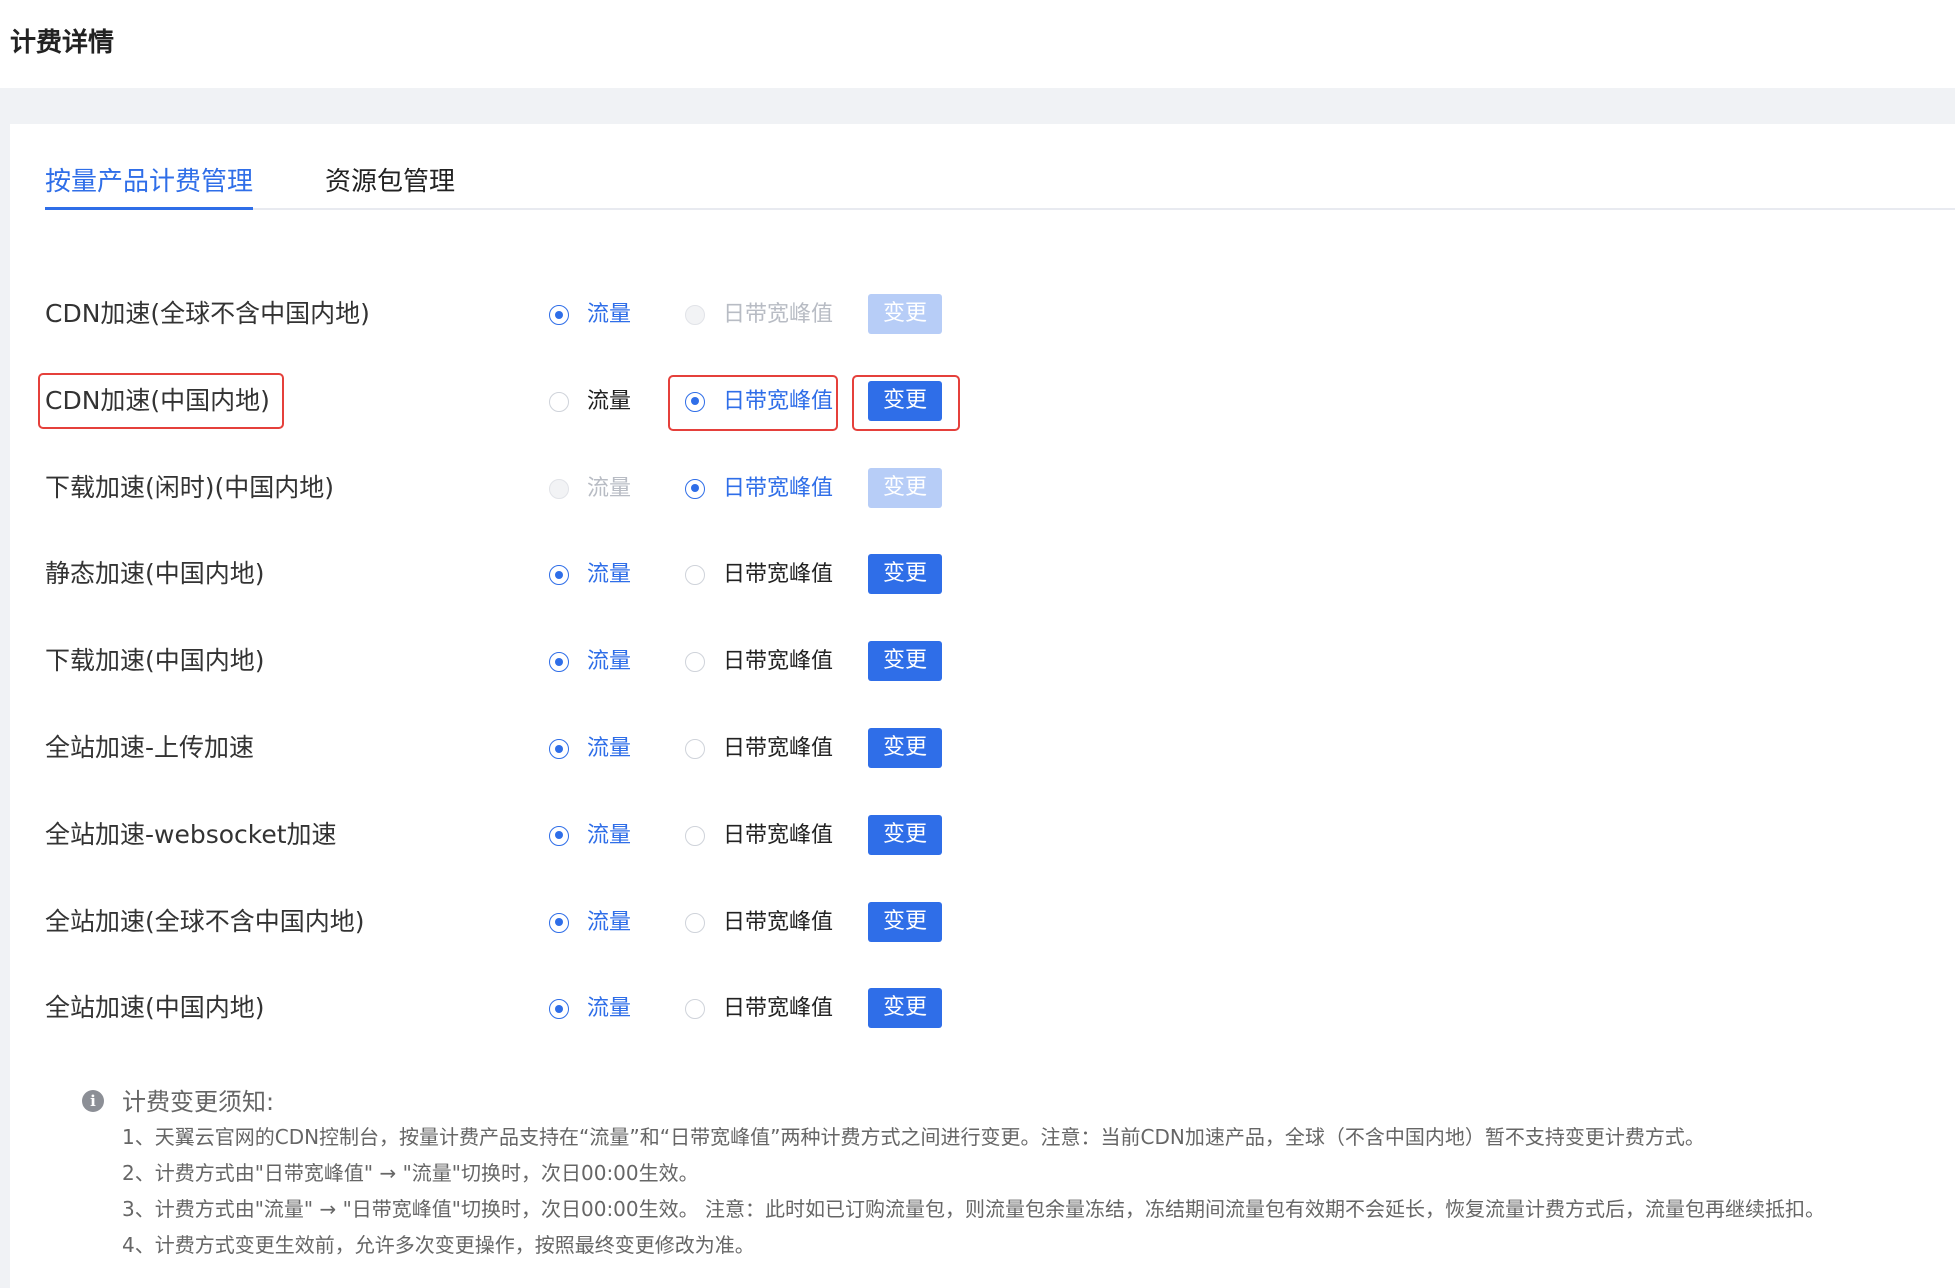 This screenshot has width=1955, height=1288. I want to click on page-title: 计费详情, so click(62, 43).